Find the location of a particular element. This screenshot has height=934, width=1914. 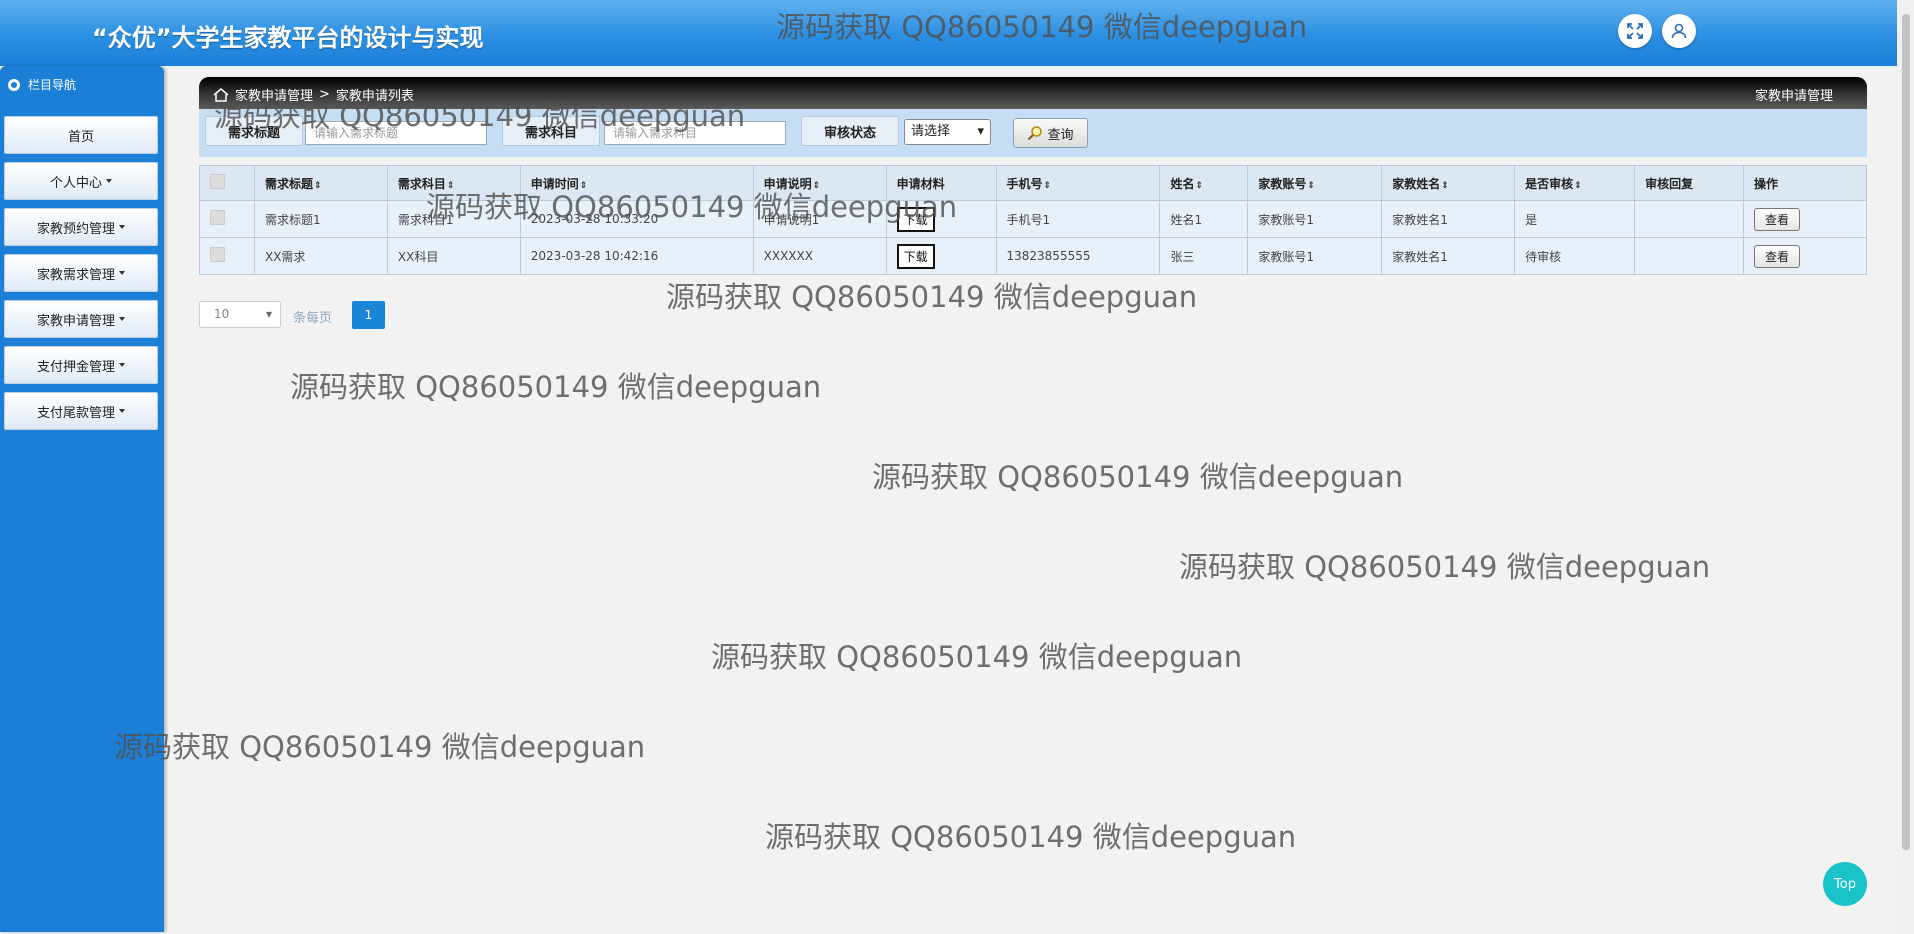

select-all-checkbox is located at coordinates (227, 183).